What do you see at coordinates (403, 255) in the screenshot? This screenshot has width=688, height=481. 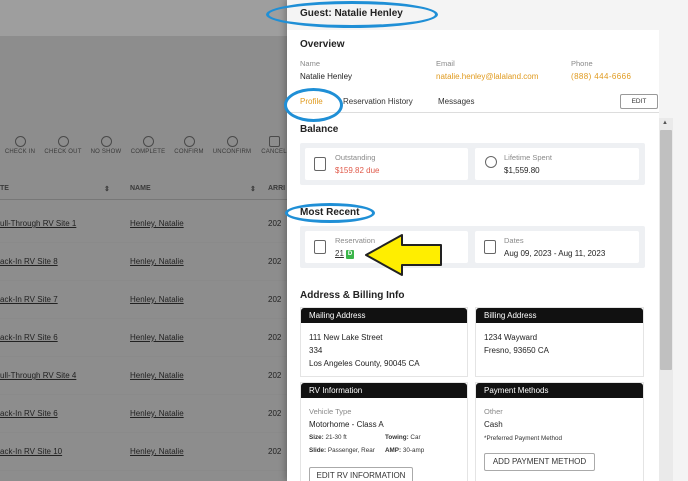 I see `annotation-arrow-icon` at bounding box center [403, 255].